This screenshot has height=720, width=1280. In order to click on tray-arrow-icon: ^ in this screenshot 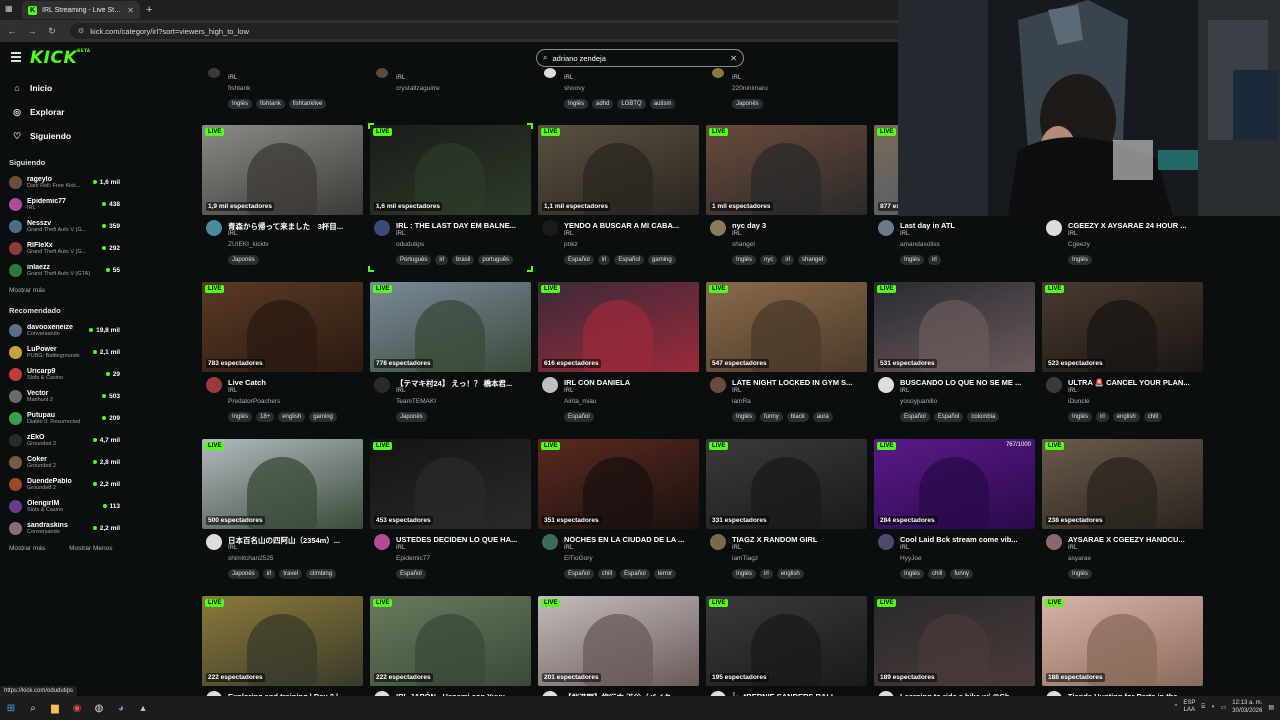, I will do `click(1176, 707)`.